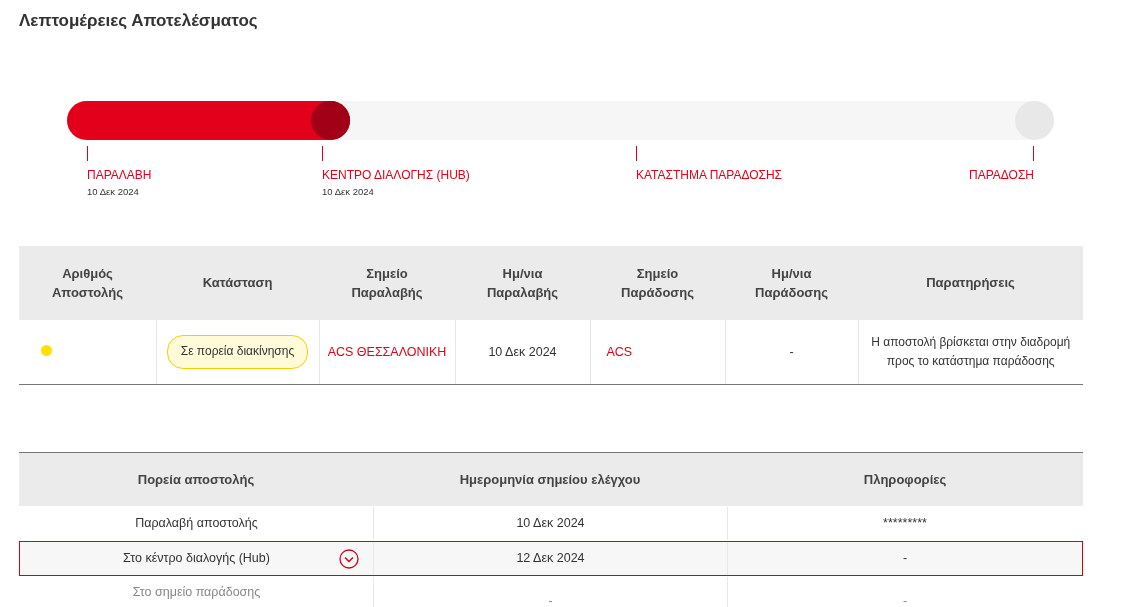 The height and width of the screenshot is (607, 1121). Describe the element at coordinates (657, 283) in the screenshot. I see `column-header: Σημείο Παράδοσης` at that location.